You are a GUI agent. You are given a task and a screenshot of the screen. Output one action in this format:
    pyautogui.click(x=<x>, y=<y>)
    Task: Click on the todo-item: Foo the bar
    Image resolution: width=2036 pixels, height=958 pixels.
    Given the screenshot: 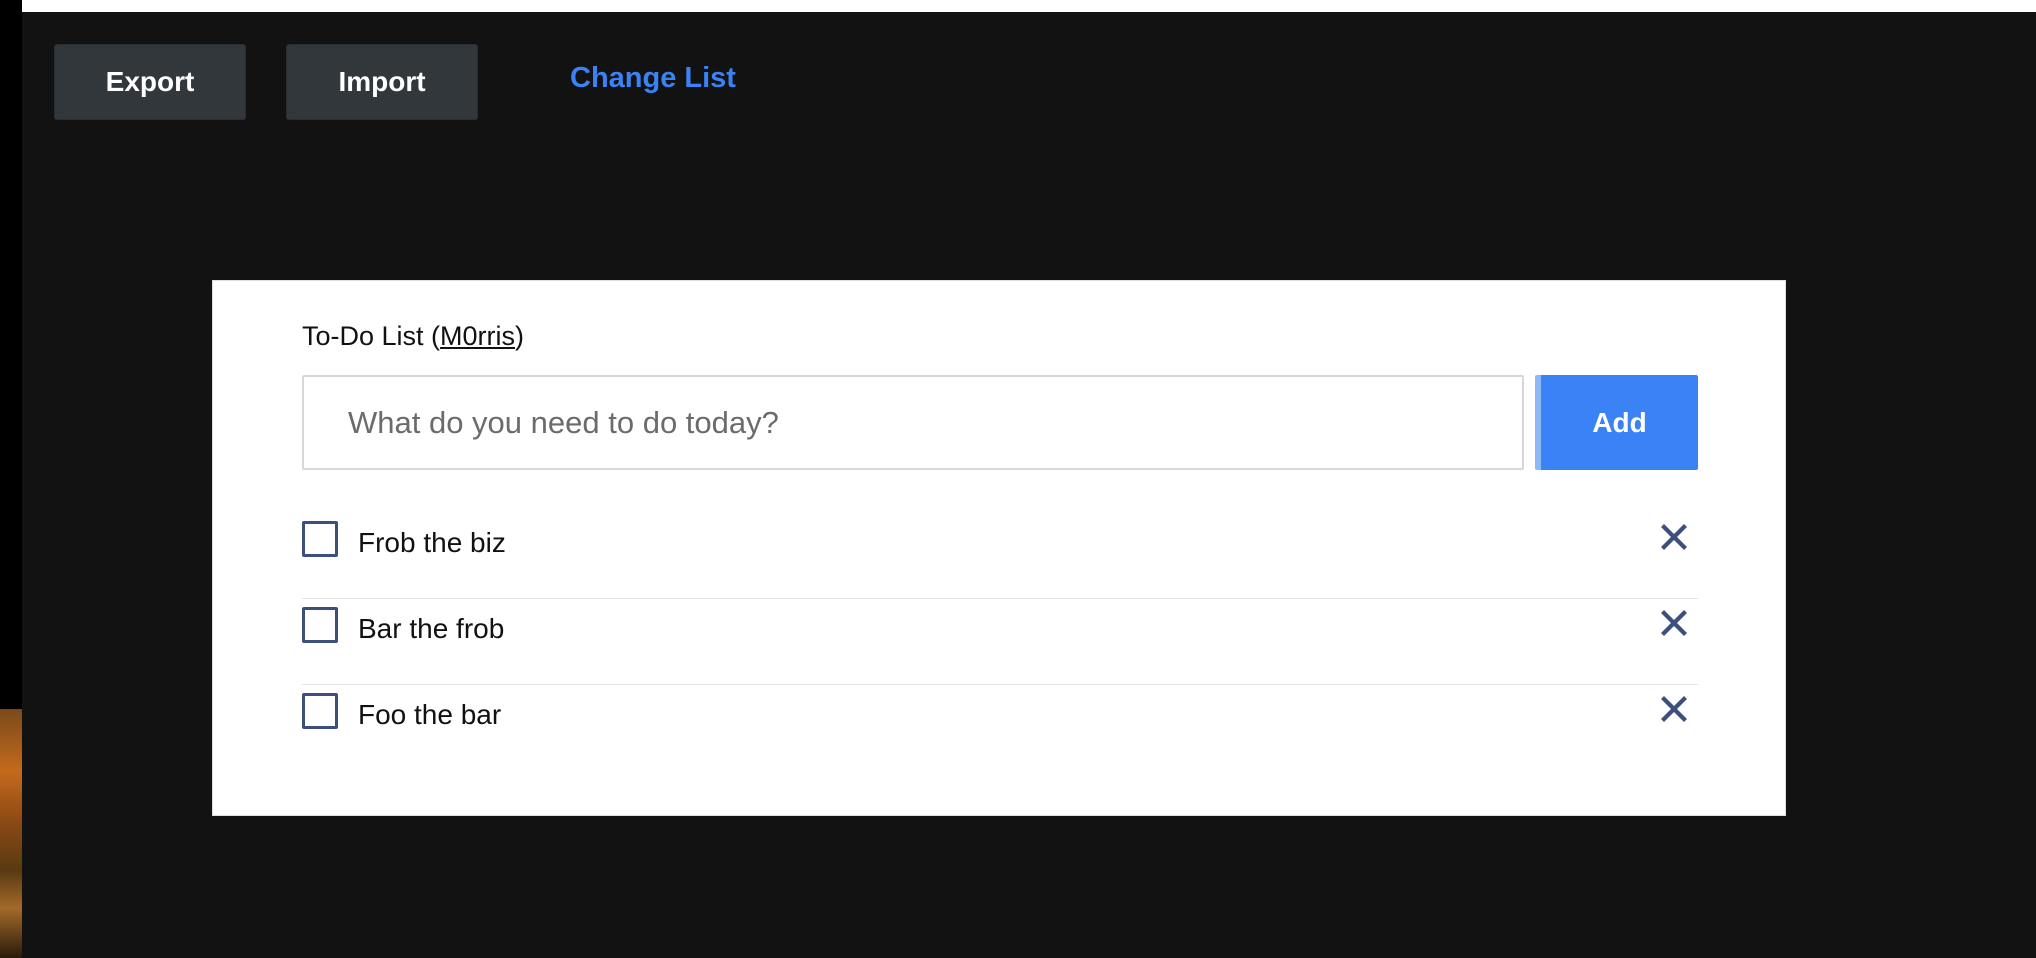 What is the action you would take?
    pyautogui.click(x=1000, y=728)
    